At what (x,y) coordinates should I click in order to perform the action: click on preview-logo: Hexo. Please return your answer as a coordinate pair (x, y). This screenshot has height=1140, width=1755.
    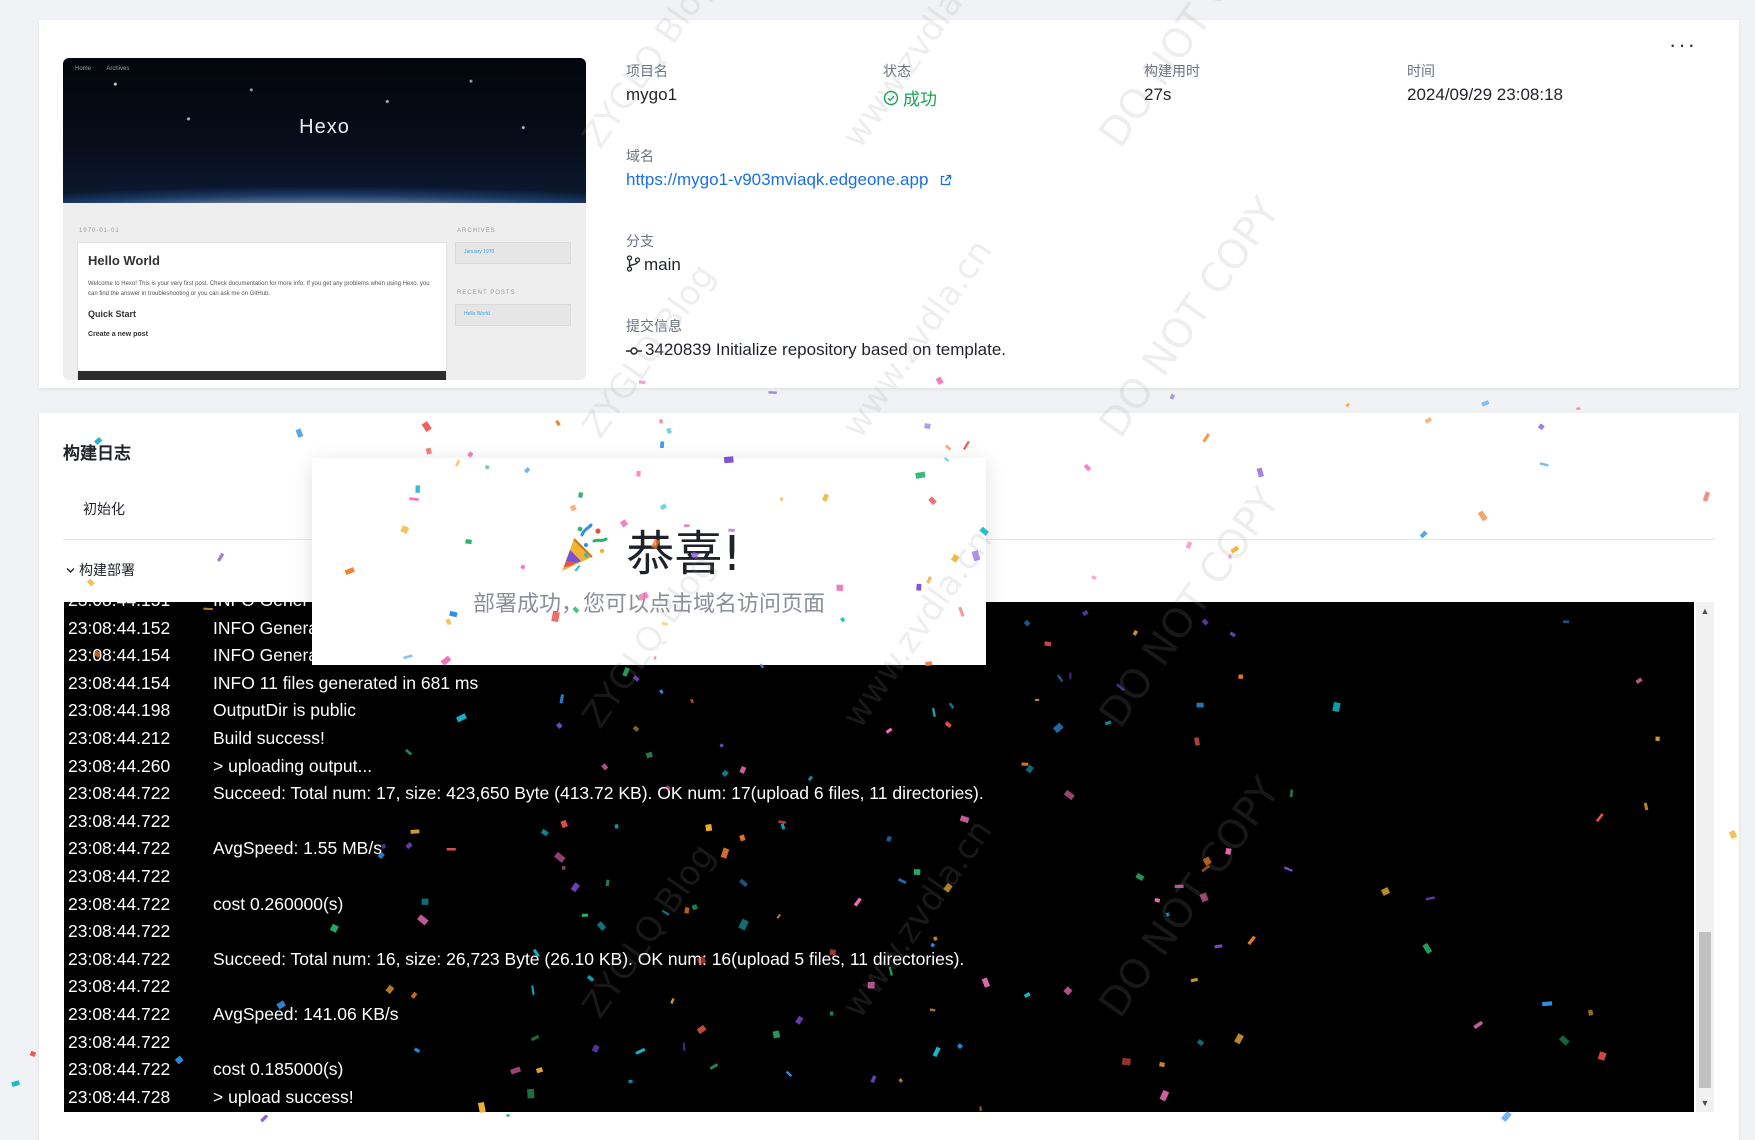
    Looking at the image, I should click on (324, 127).